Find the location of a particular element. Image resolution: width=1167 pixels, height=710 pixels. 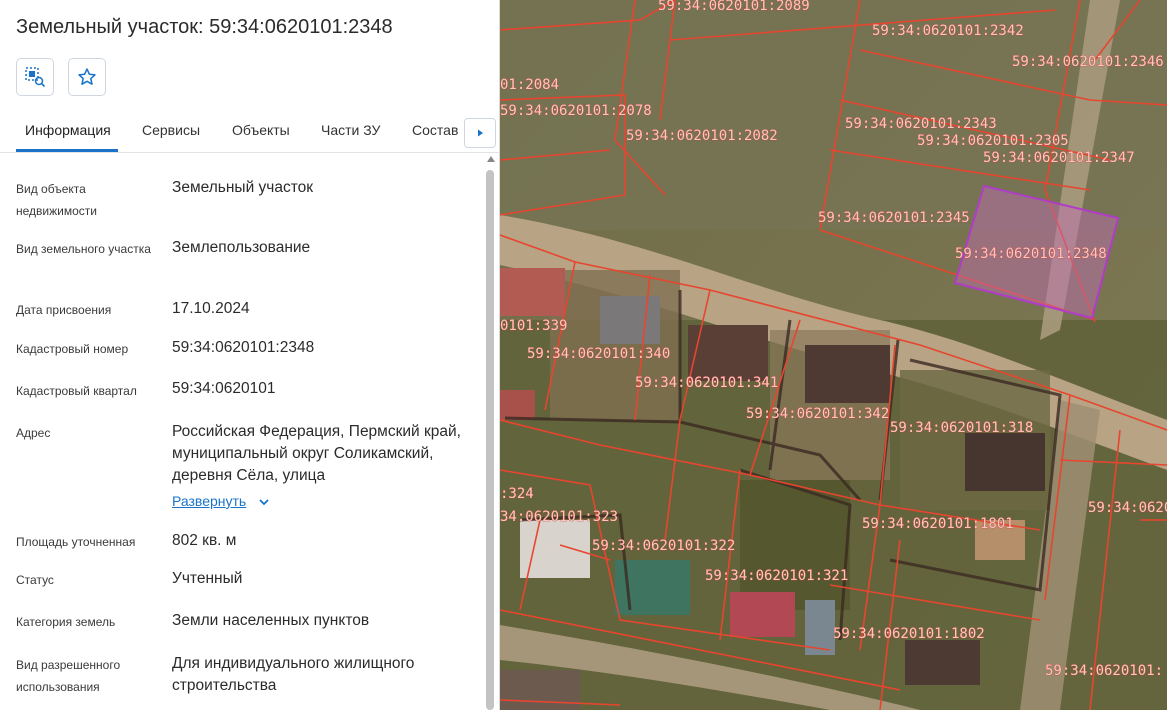

value-object-type: Земельный участок is located at coordinates (243, 187).